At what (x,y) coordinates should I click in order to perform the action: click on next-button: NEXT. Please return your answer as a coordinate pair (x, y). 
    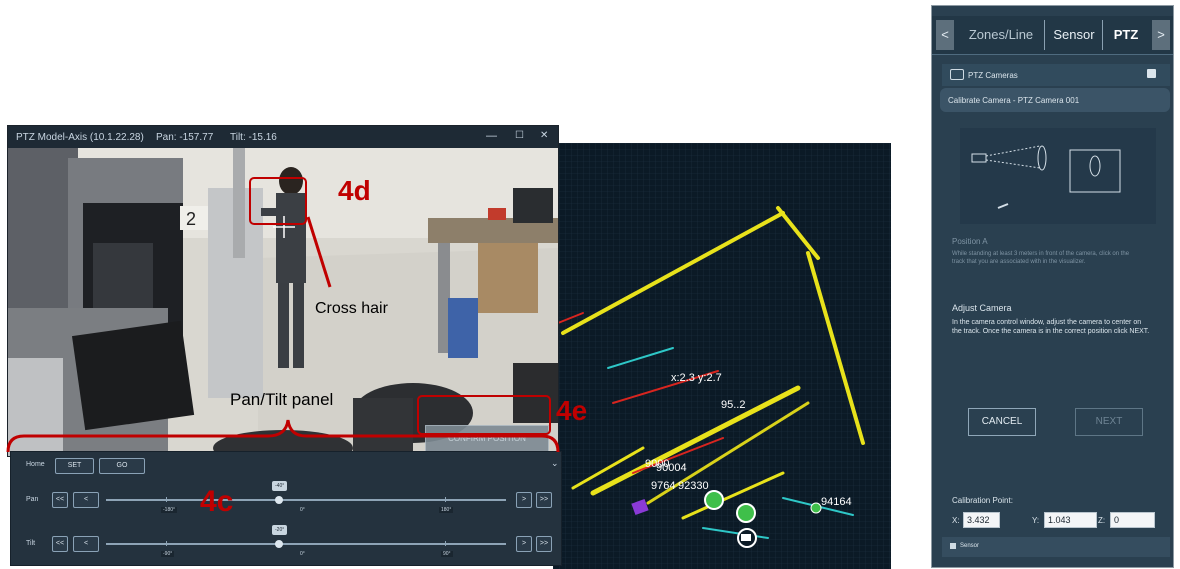
    Looking at the image, I should click on (1109, 422).